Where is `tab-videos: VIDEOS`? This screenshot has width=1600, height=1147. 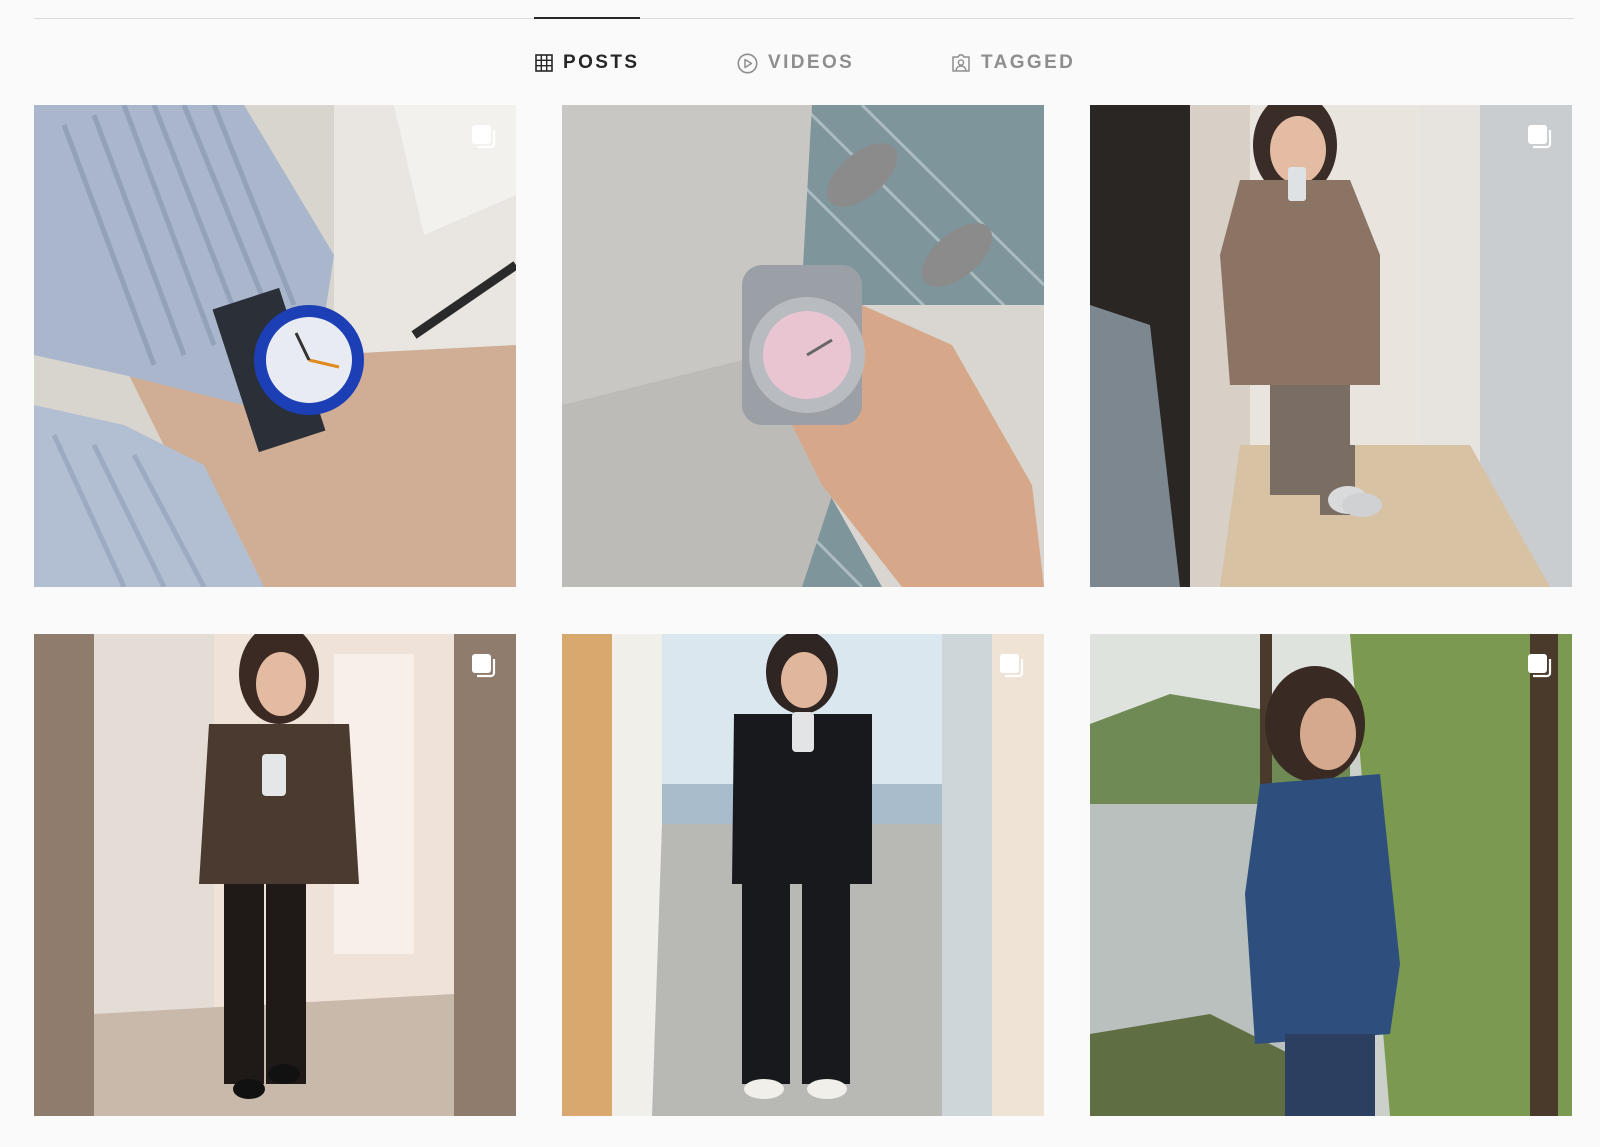 tab-videos: VIDEOS is located at coordinates (795, 63).